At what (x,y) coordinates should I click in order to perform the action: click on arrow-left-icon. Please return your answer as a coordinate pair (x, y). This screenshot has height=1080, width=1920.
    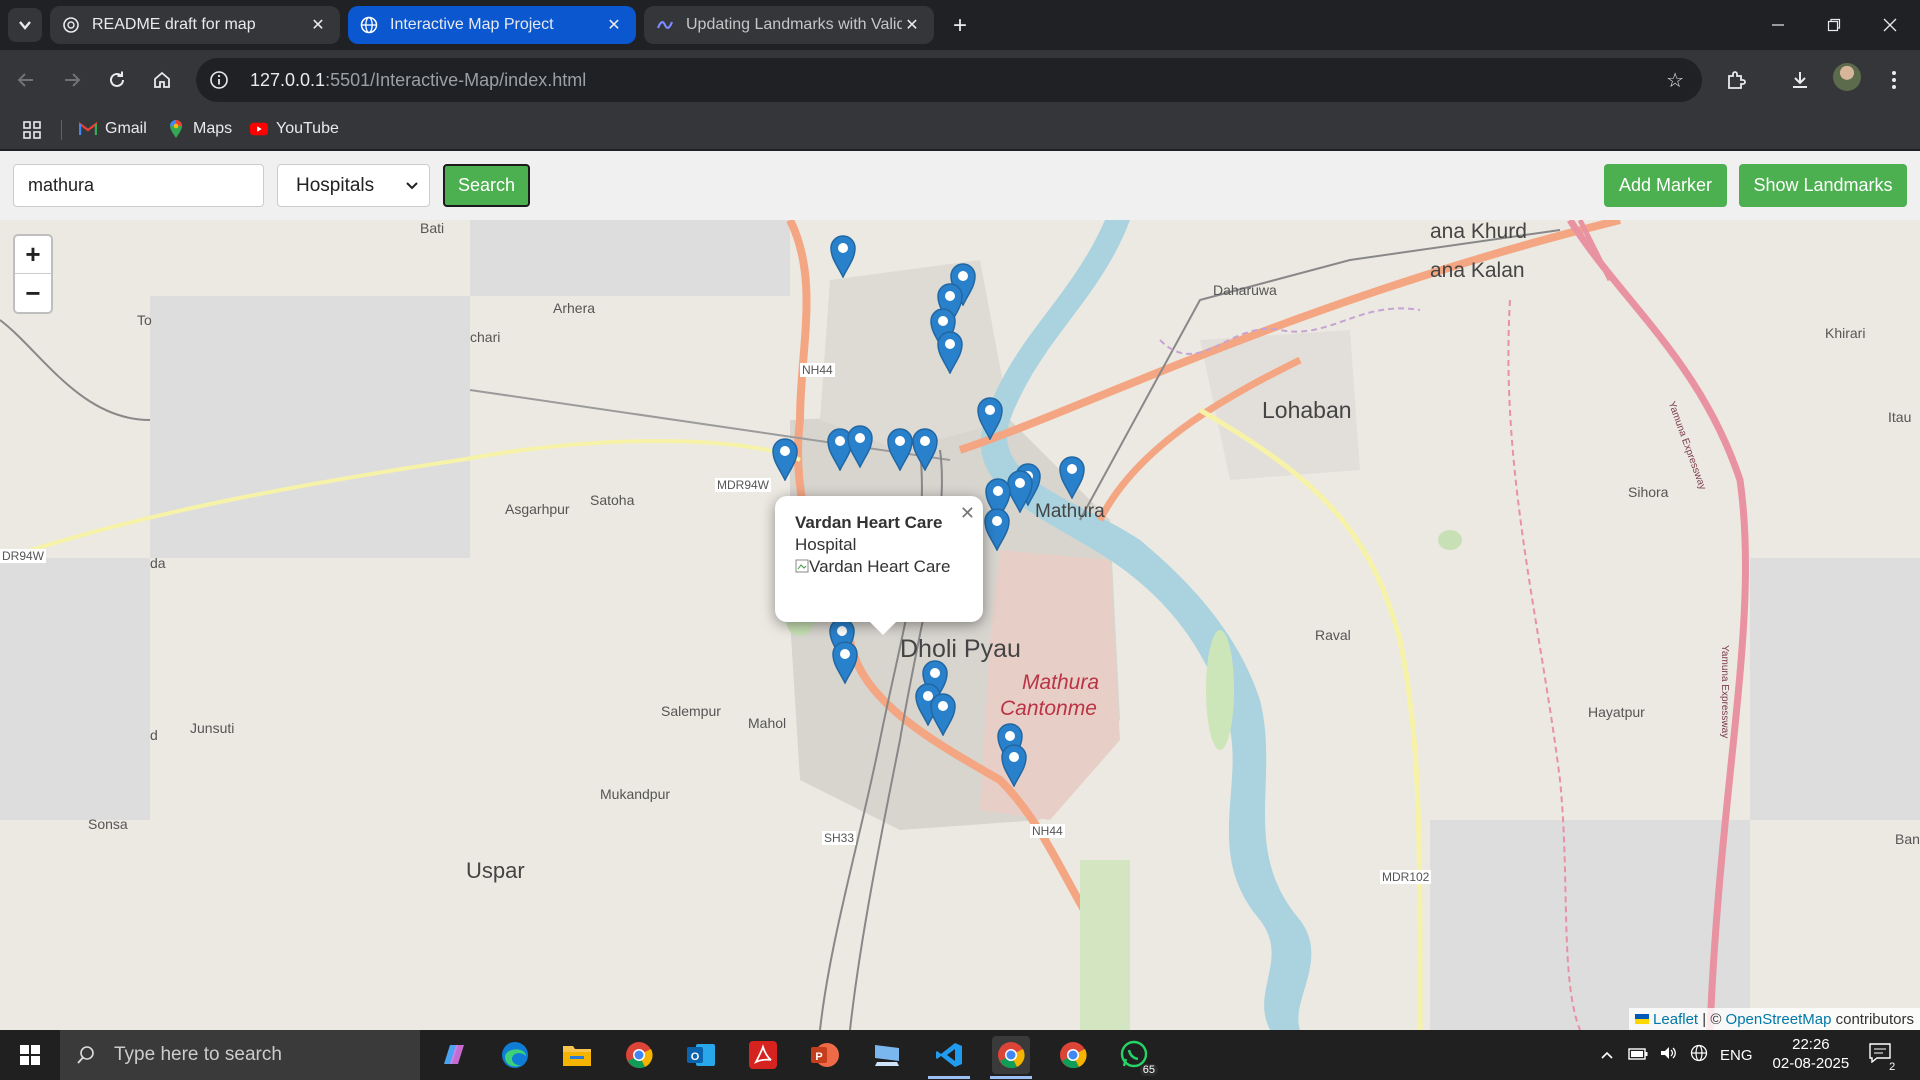
    Looking at the image, I should click on (25, 80).